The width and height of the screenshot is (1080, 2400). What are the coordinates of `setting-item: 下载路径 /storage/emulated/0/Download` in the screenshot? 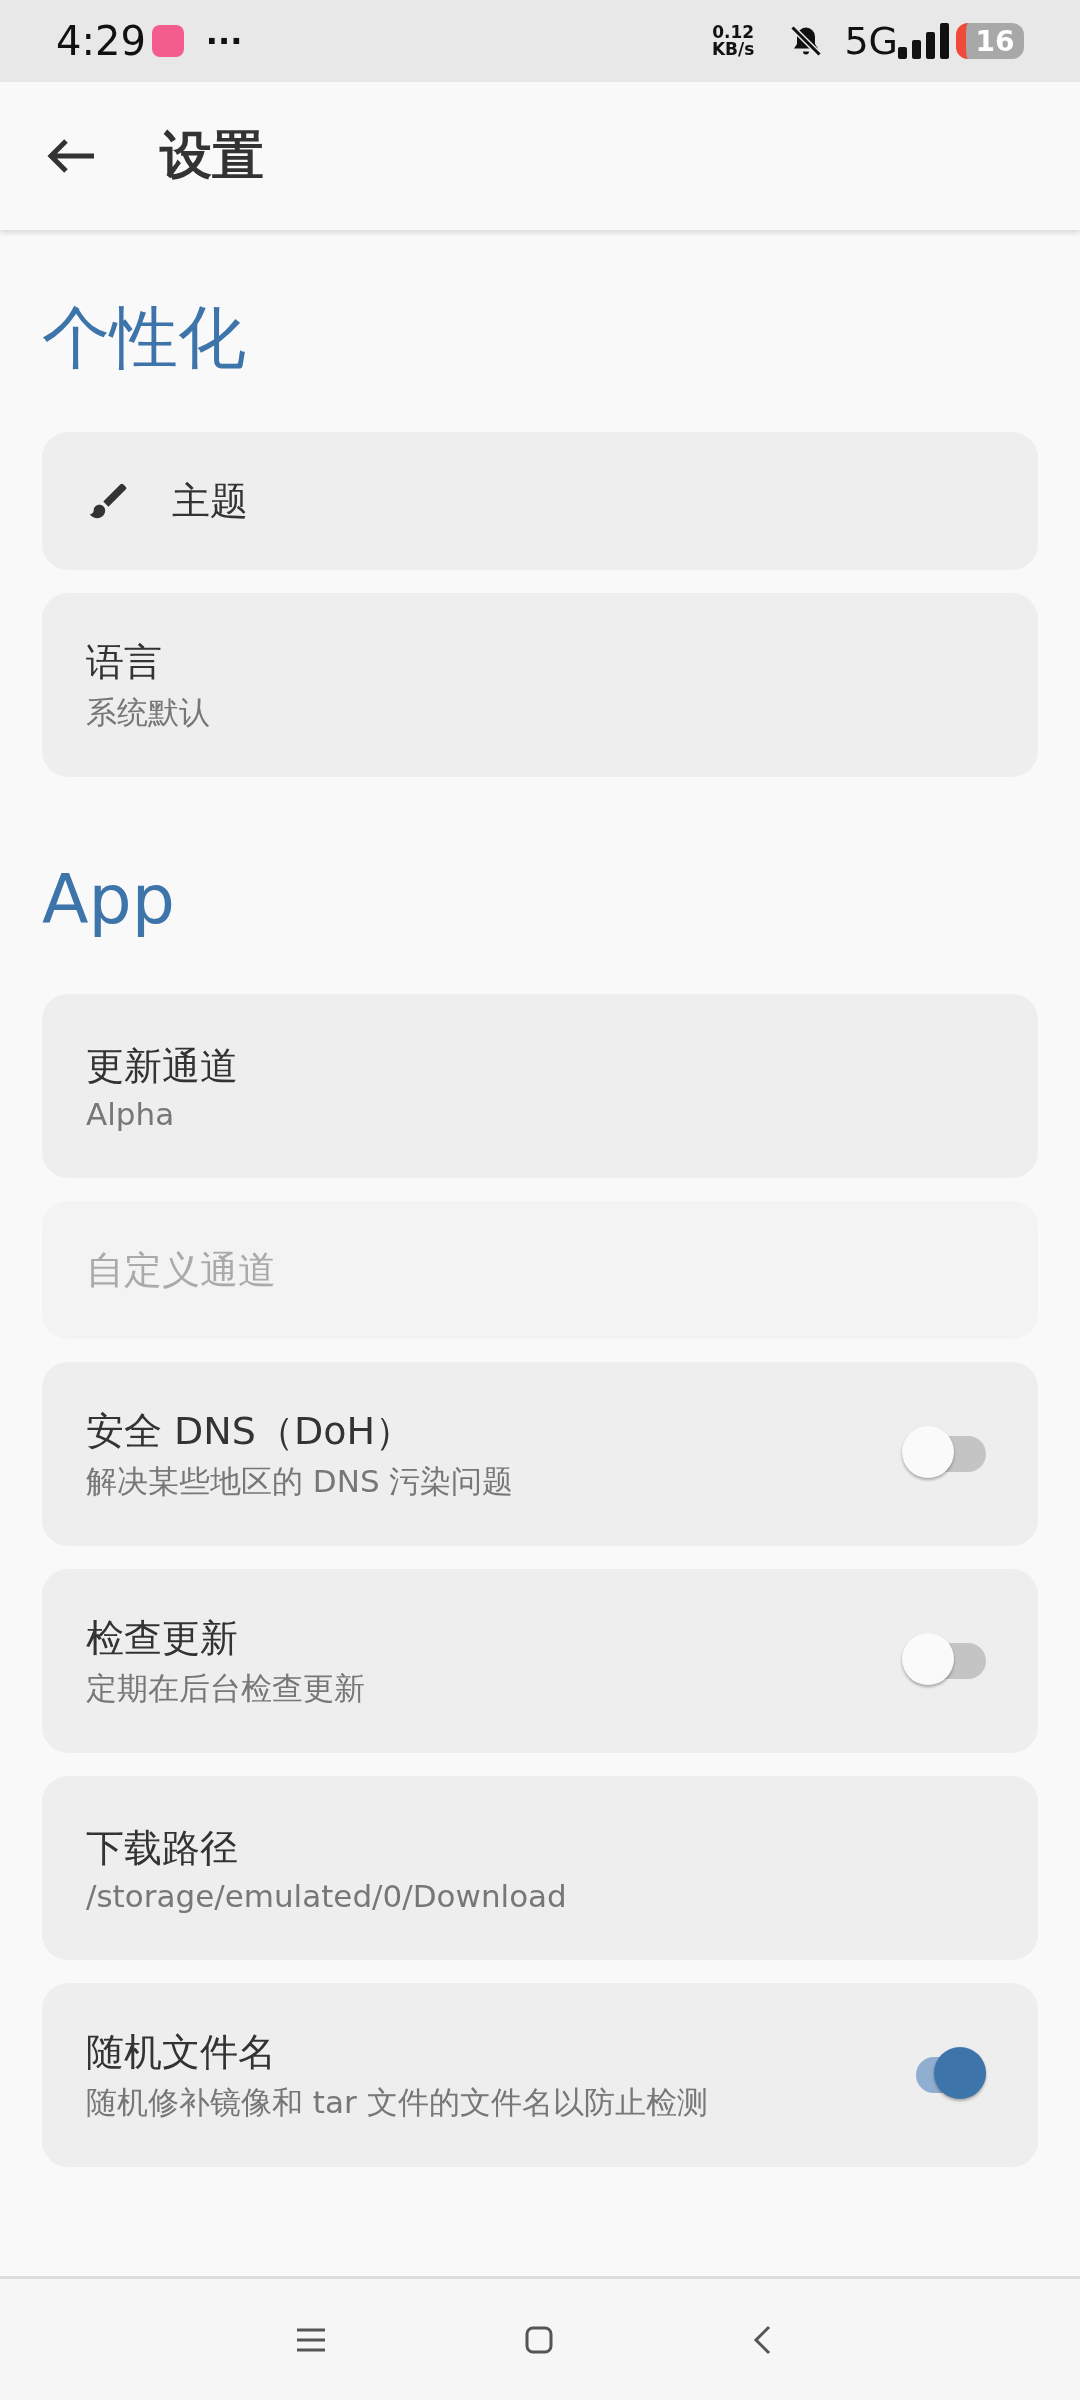 It's located at (540, 1868).